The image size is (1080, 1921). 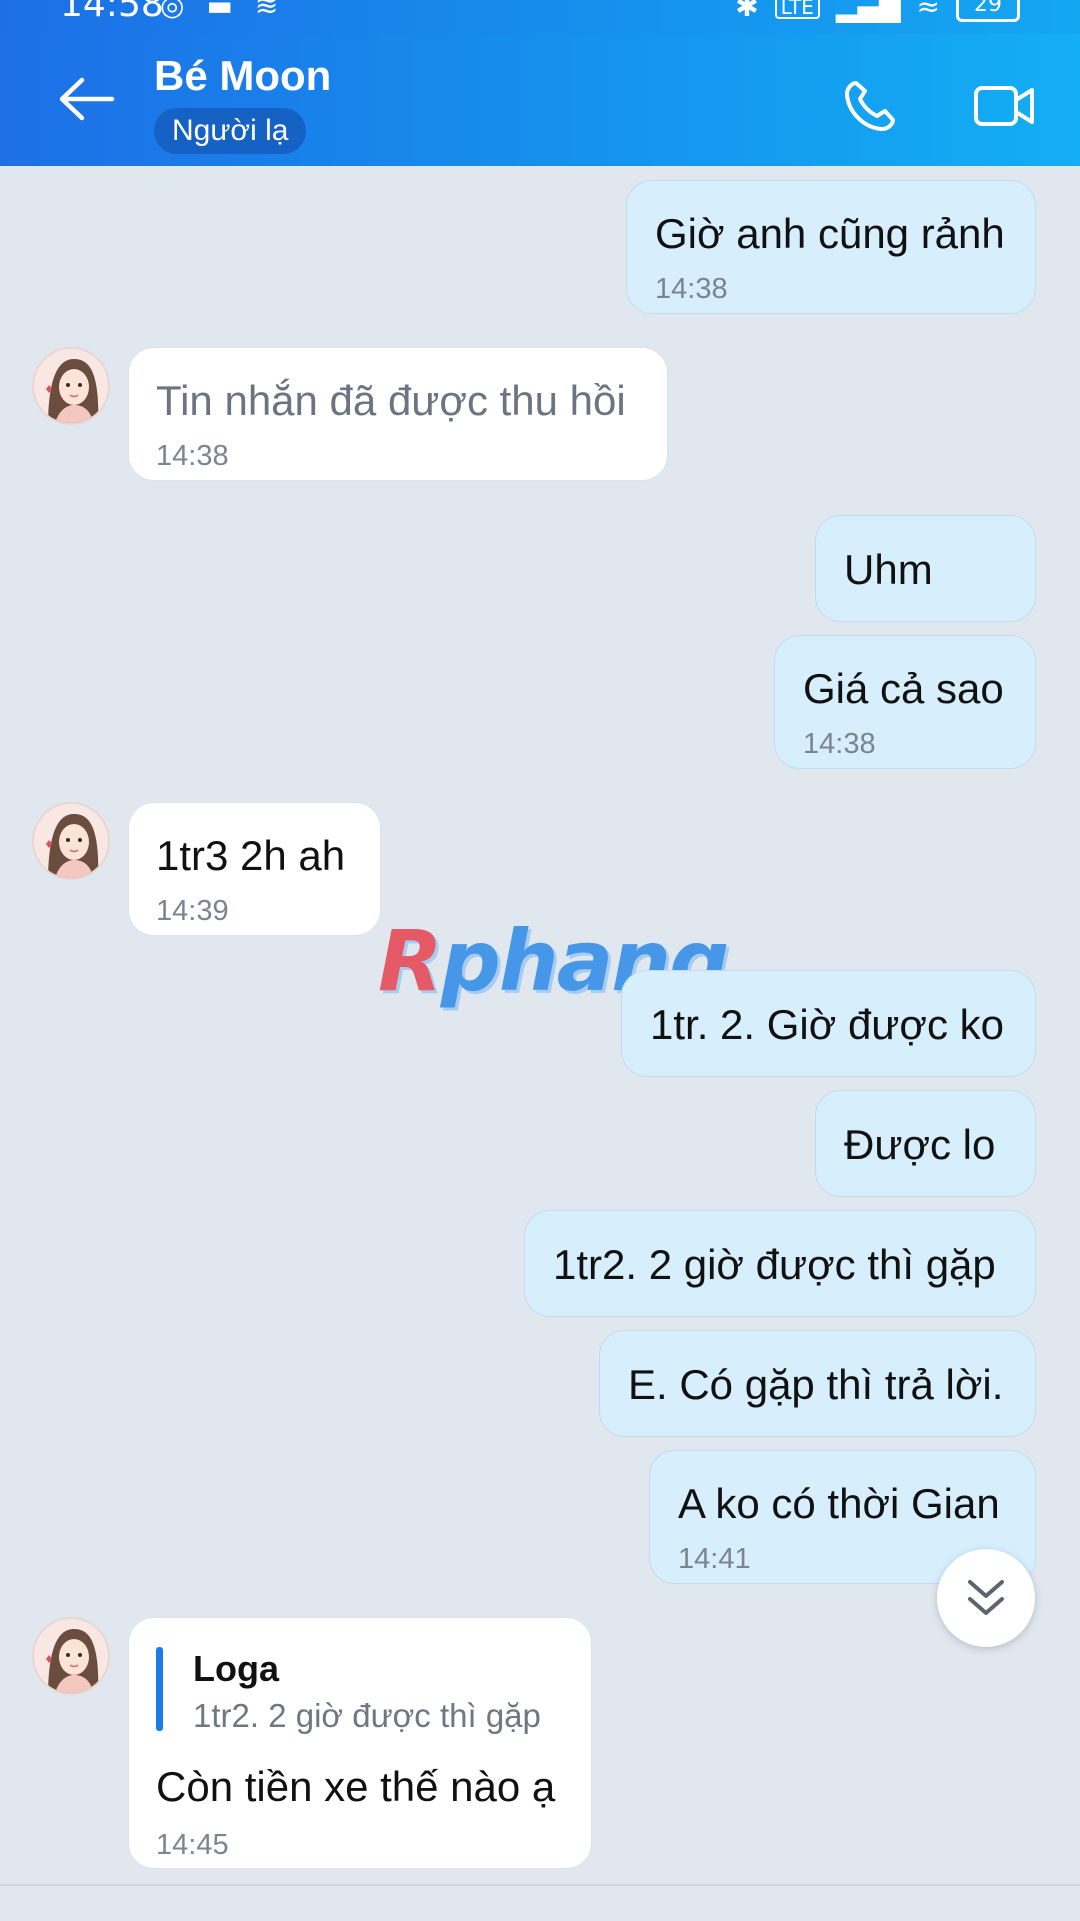 I want to click on car-icon: ▬, so click(x=219, y=11).